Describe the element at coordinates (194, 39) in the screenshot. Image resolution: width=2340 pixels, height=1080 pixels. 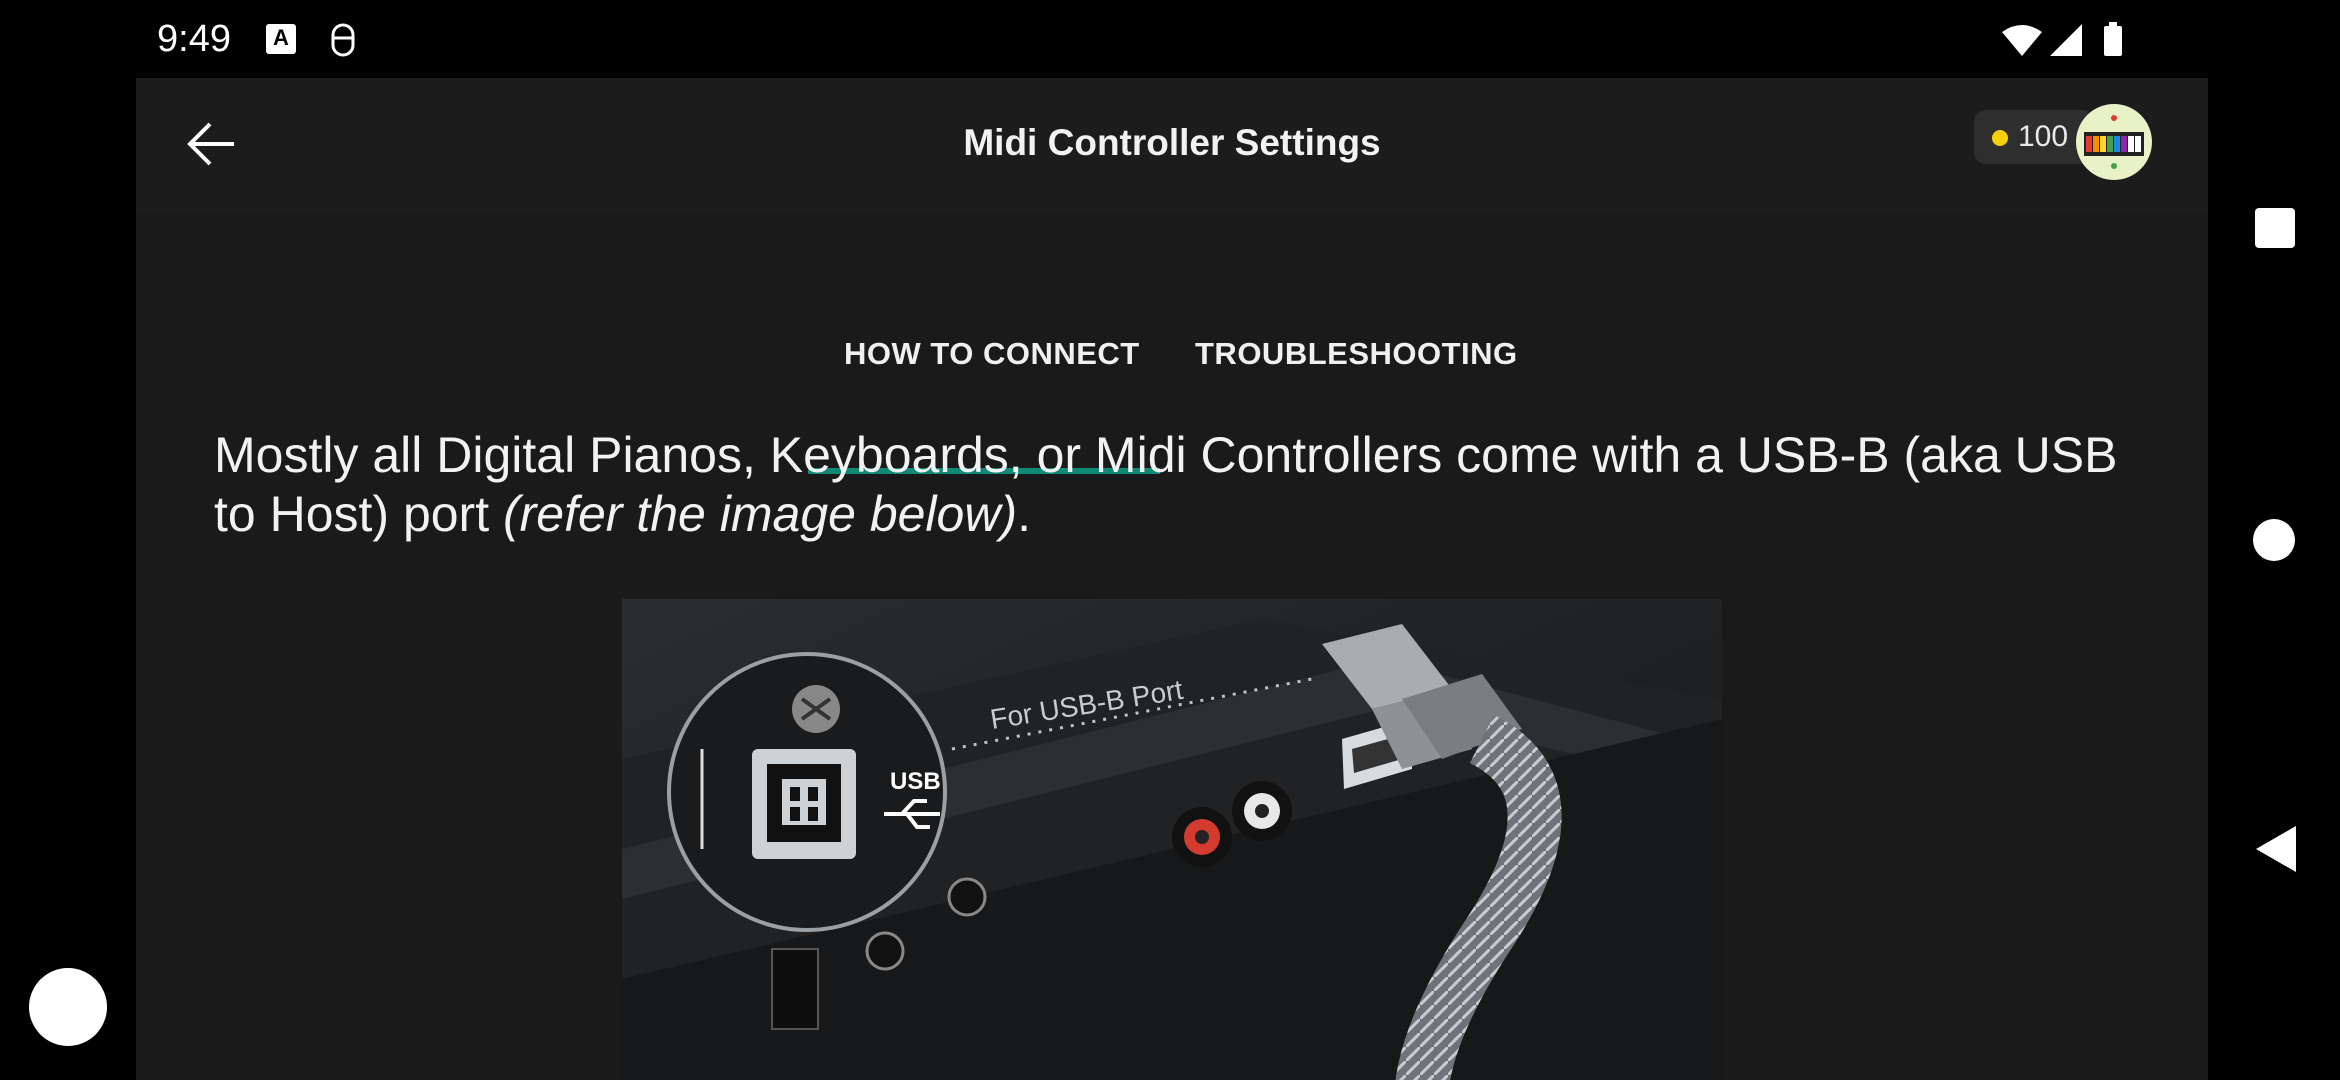
I see `status-time: 9:49` at that location.